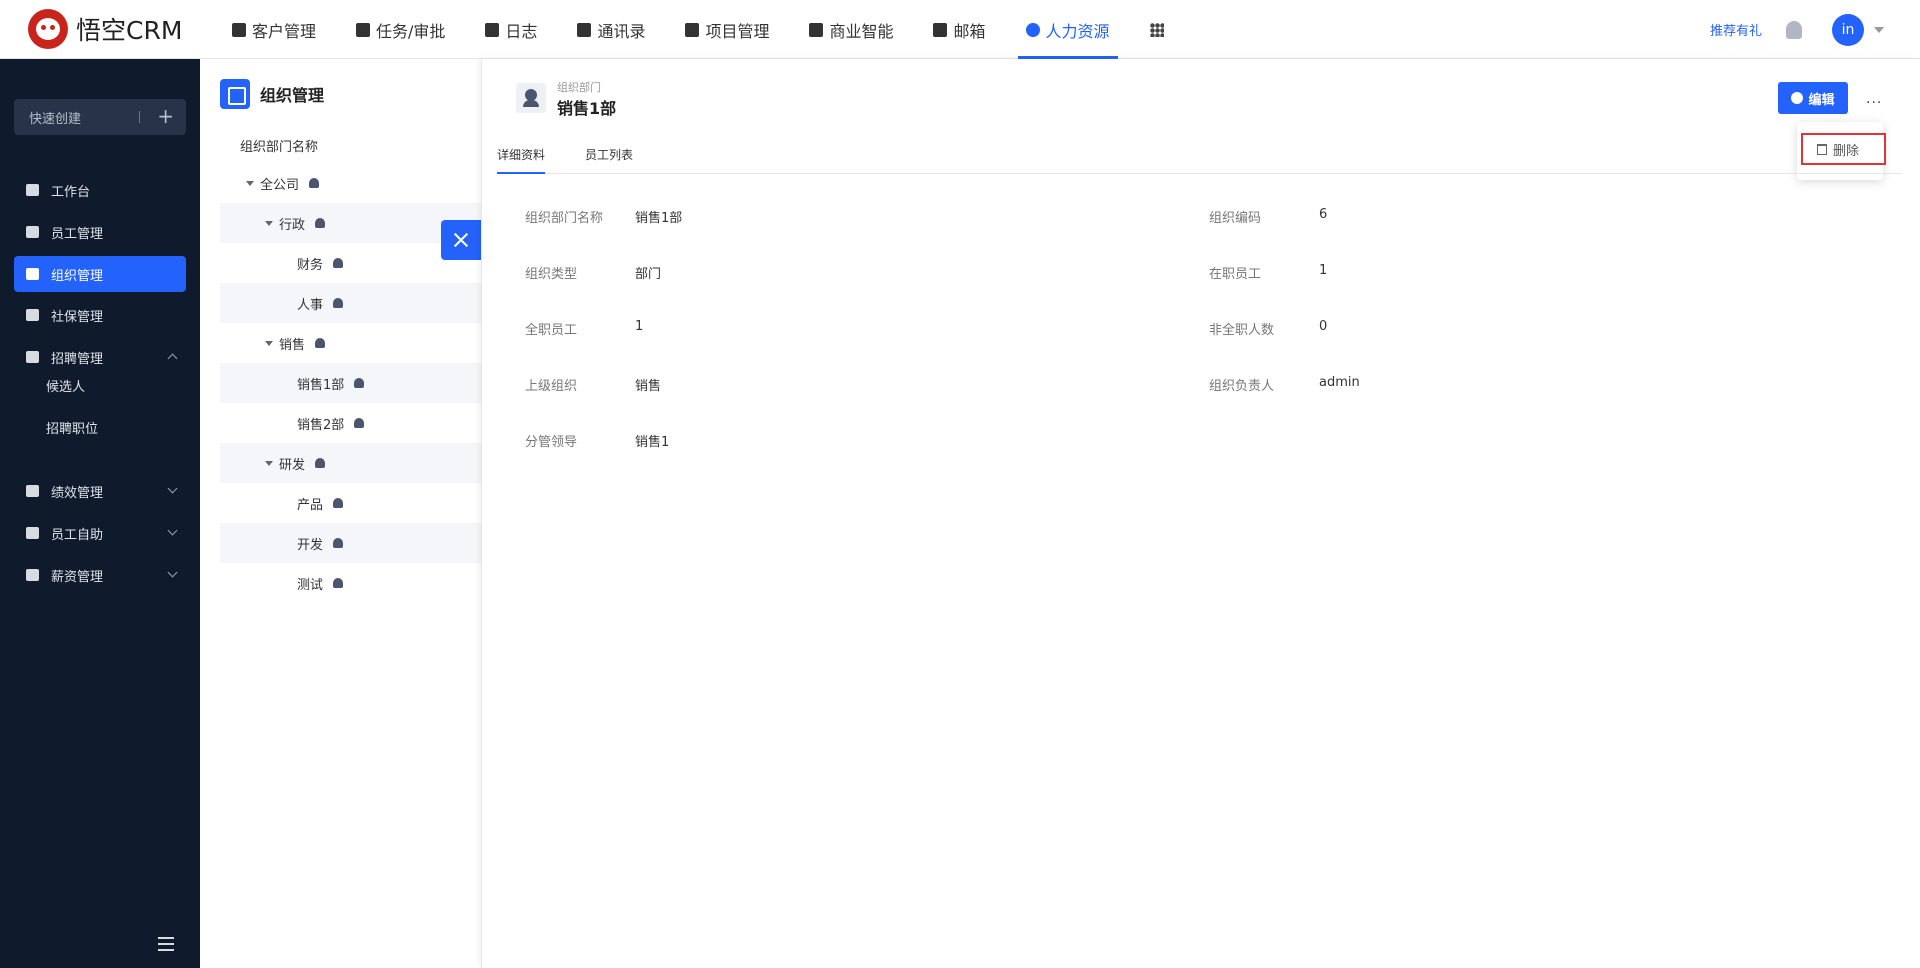 This screenshot has height=968, width=1920. What do you see at coordinates (1813, 98) in the screenshot?
I see `edit-button: 编辑` at bounding box center [1813, 98].